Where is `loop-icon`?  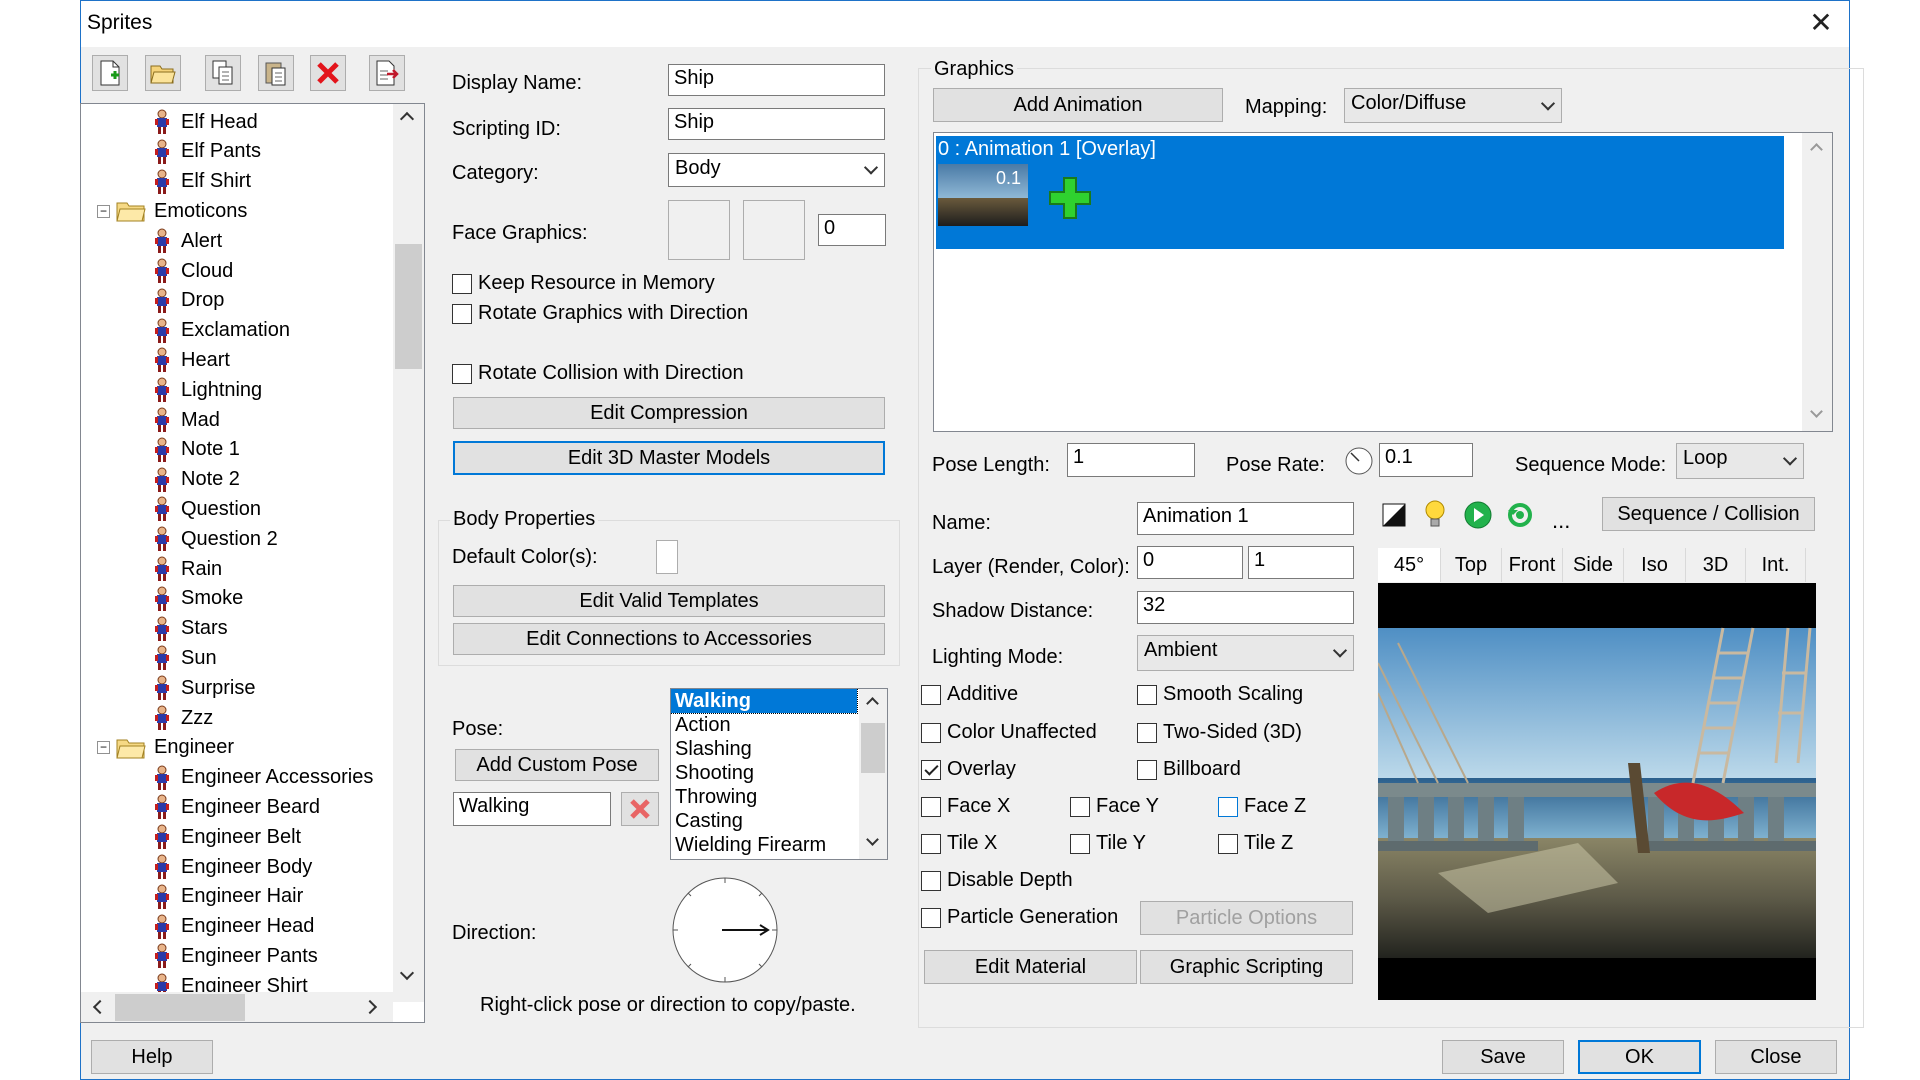 loop-icon is located at coordinates (1520, 515).